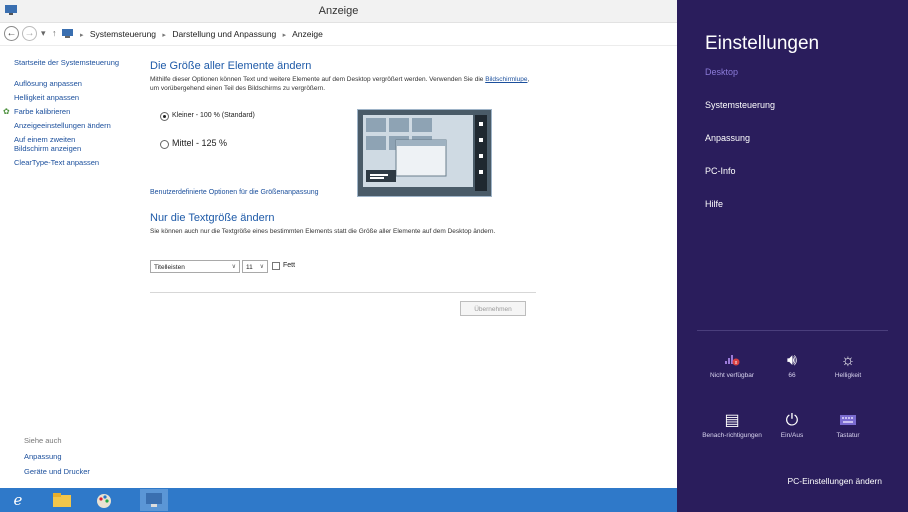 Image resolution: width=908 pixels, height=512 pixels. Describe the element at coordinates (57, 471) in the screenshot. I see `see-also-devices-link: Geräte und Drucker` at that location.